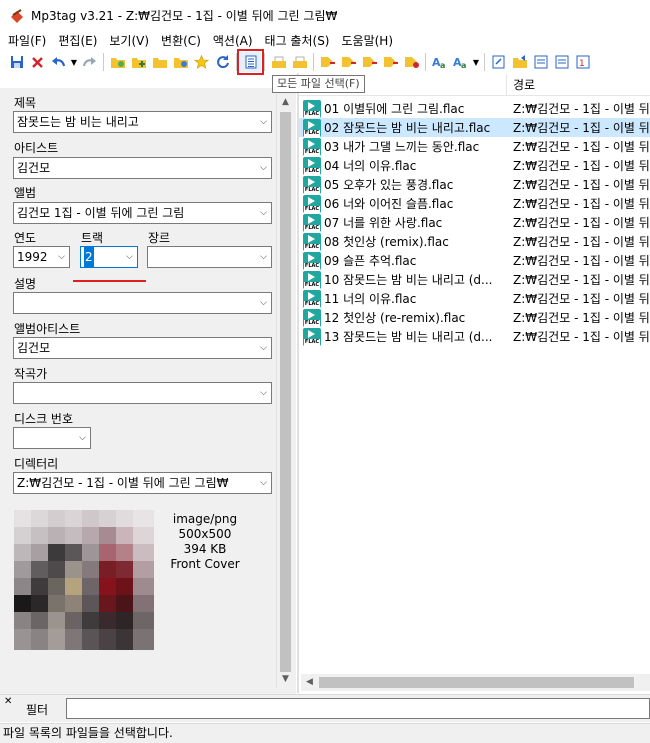  What do you see at coordinates (521, 84) in the screenshot?
I see `column-header-path: 경로` at bounding box center [521, 84].